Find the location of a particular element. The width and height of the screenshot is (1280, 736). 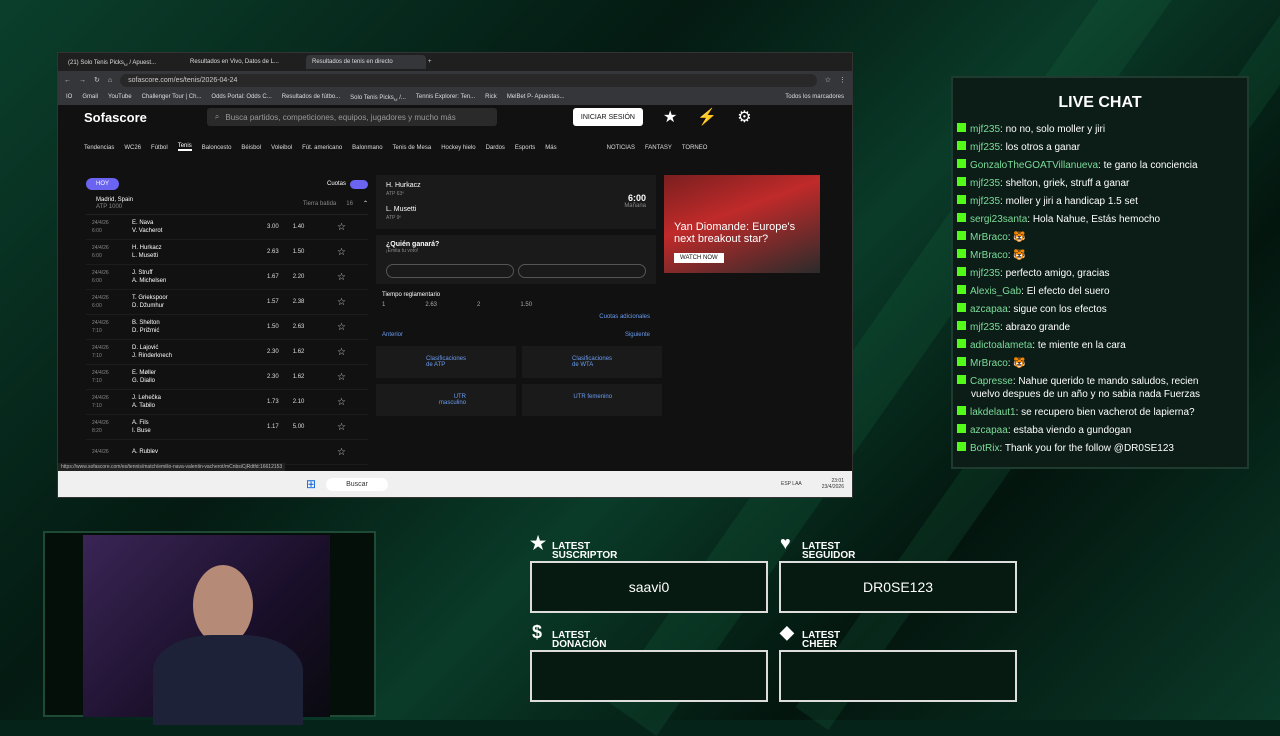

bookmark-item: Rick is located at coordinates (491, 97).